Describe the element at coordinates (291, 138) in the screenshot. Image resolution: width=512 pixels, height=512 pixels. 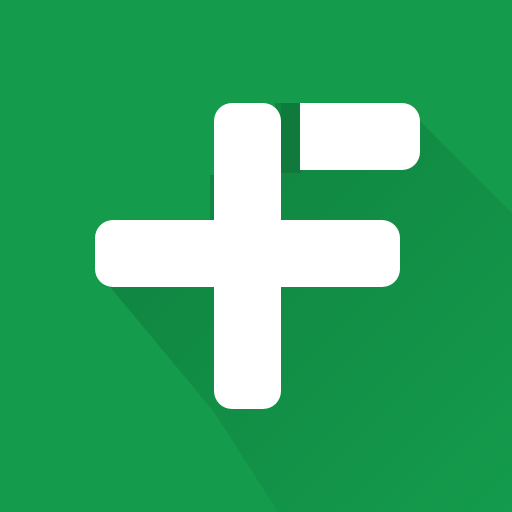
I see `notch-accent` at that location.